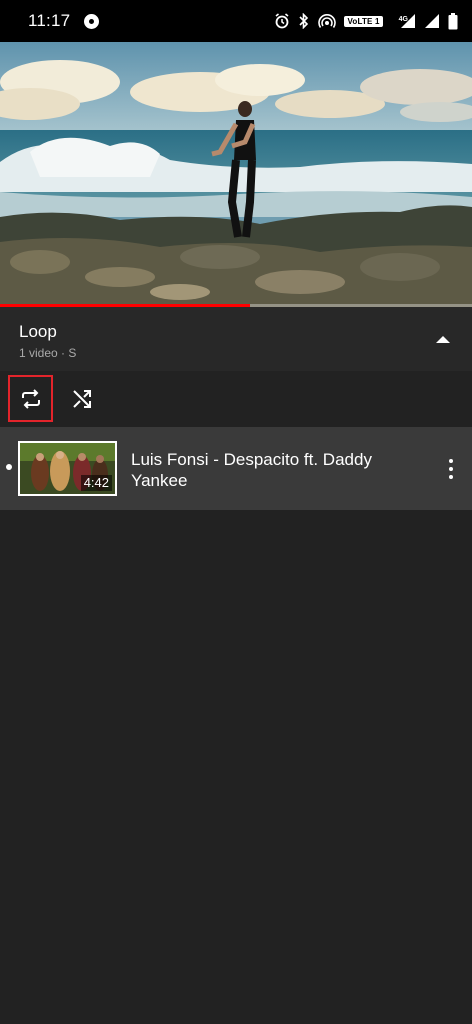  What do you see at coordinates (9, 467) in the screenshot?
I see `now-playing-indicator` at bounding box center [9, 467].